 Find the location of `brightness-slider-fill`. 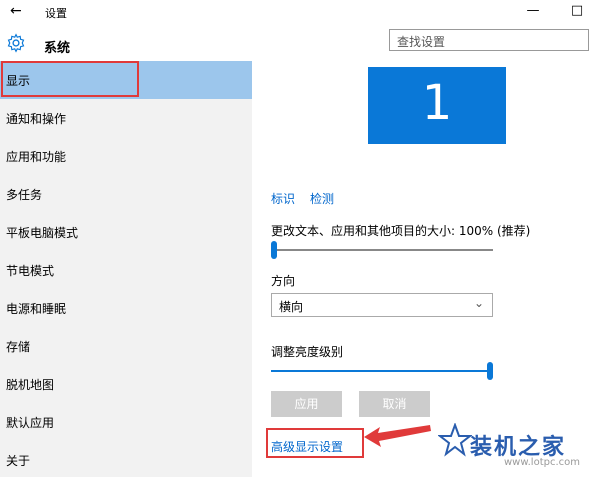

brightness-slider-fill is located at coordinates (382, 371).